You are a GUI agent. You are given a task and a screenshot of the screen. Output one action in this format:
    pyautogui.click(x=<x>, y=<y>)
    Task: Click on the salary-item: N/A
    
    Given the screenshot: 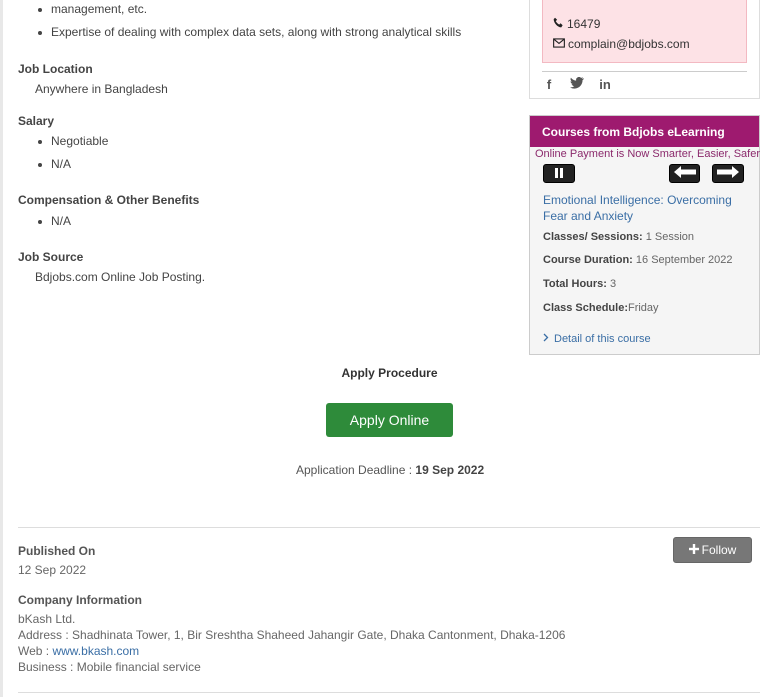 What is the action you would take?
    pyautogui.click(x=54, y=164)
    